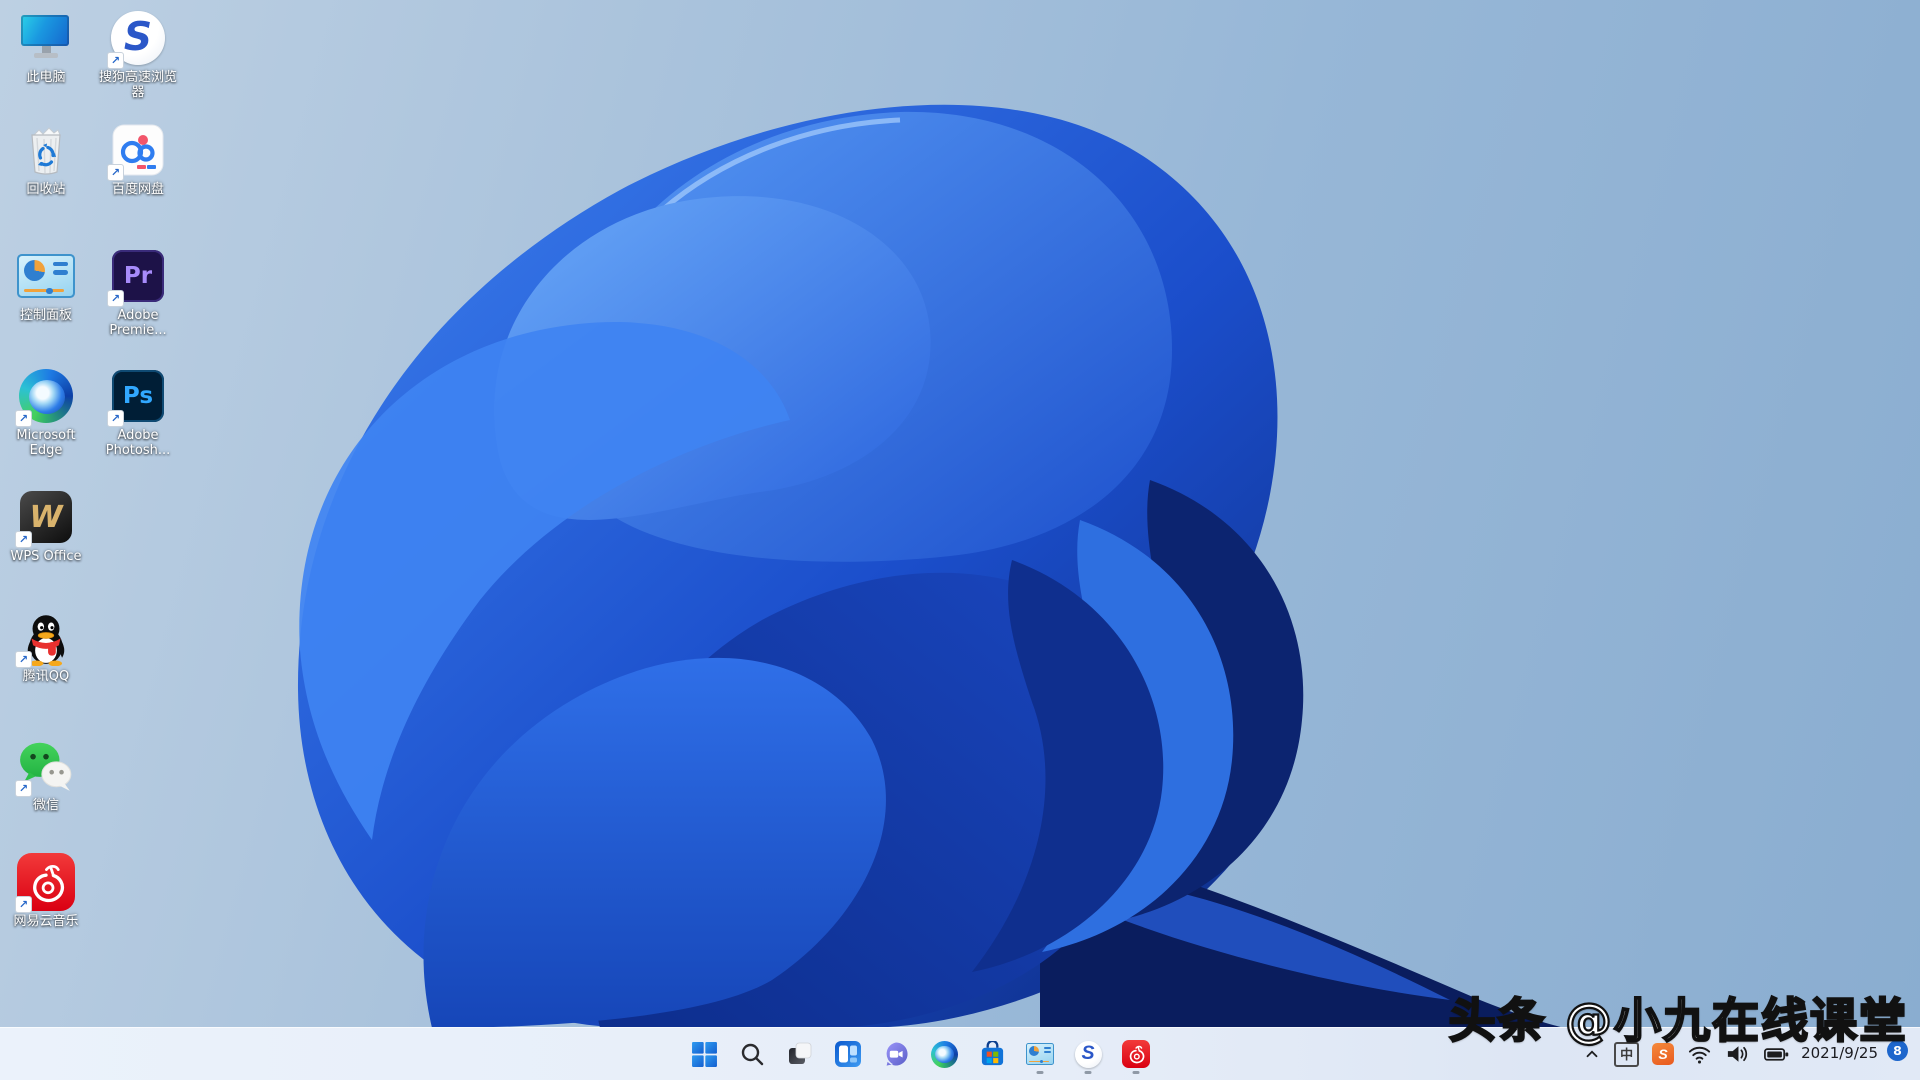 The width and height of the screenshot is (1920, 1080). I want to click on desktop-icon-wechat: ↗ 微信, so click(46, 774).